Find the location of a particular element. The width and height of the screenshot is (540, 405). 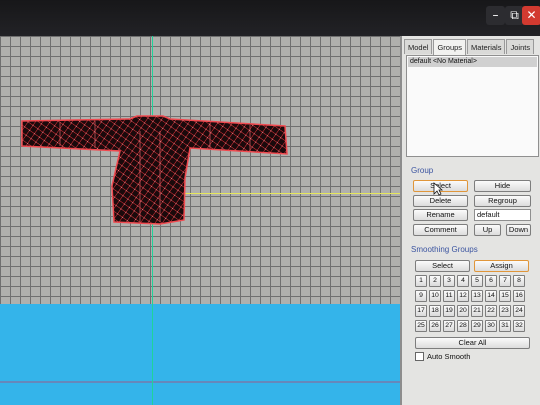

smoothing-group-20-button: 20 is located at coordinates (463, 311).